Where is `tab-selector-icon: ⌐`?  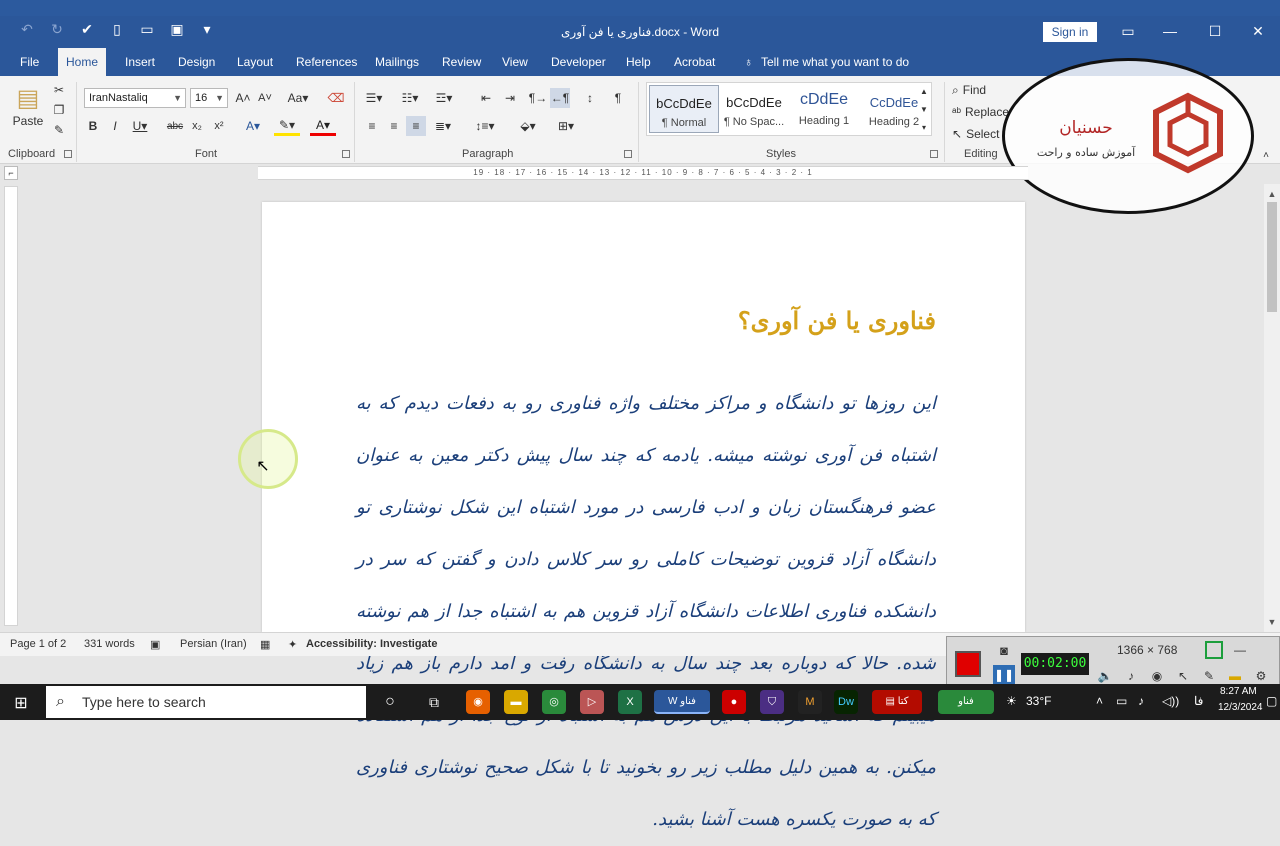
tab-selector-icon: ⌐ is located at coordinates (11, 173).